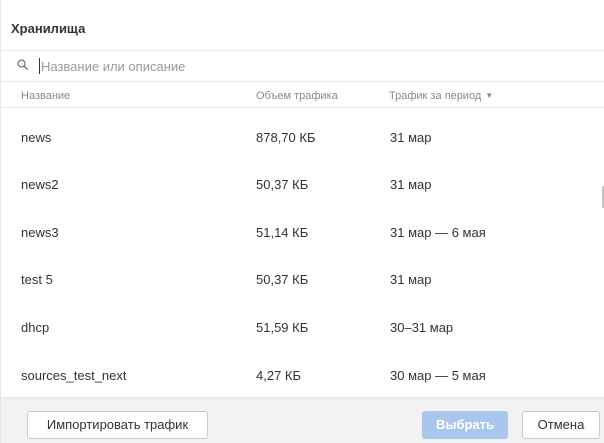 The image size is (604, 443). Describe the element at coordinates (36, 137) in the screenshot. I see `row-name: news` at that location.